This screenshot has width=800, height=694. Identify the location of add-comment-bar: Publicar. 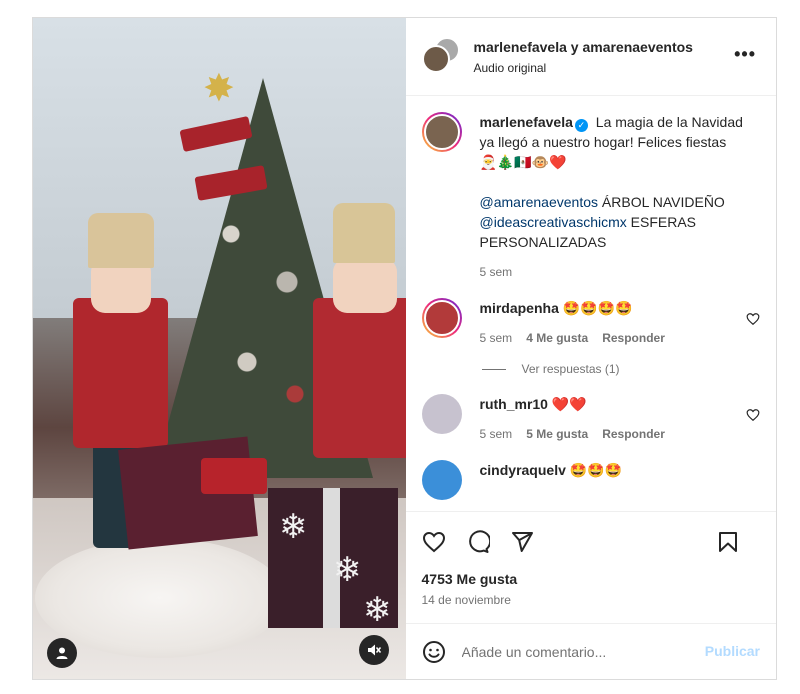
(590, 651).